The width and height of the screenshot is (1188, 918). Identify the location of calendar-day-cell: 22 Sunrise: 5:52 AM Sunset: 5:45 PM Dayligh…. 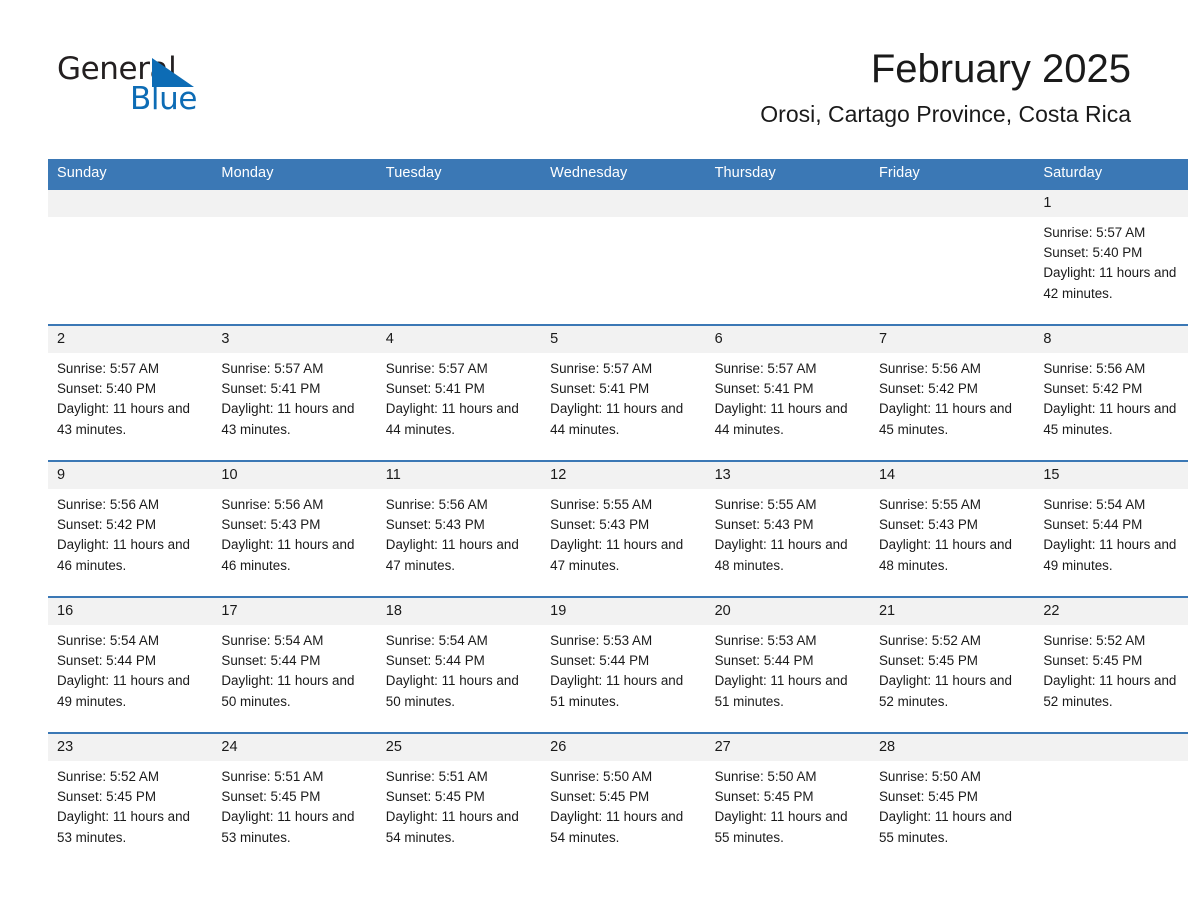
(1111, 664).